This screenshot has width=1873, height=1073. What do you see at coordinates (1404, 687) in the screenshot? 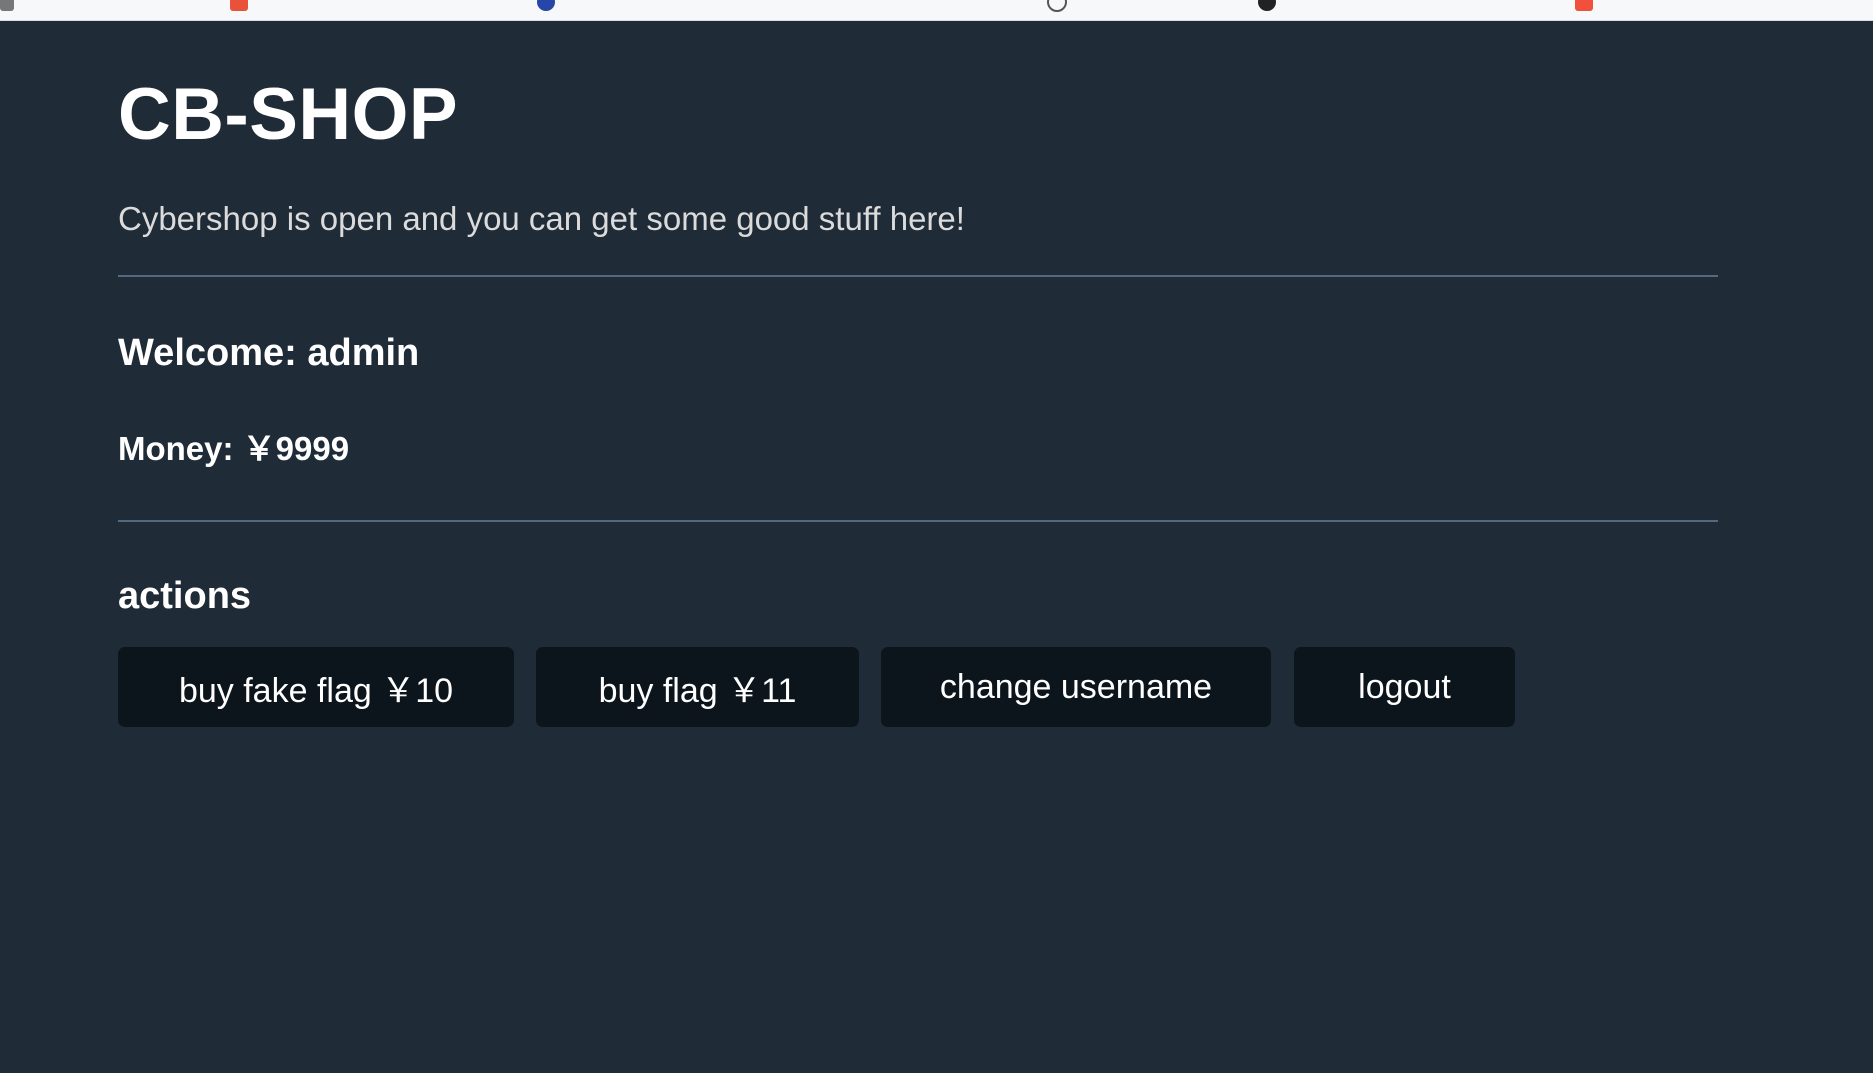
I see `logout-button: logout` at bounding box center [1404, 687].